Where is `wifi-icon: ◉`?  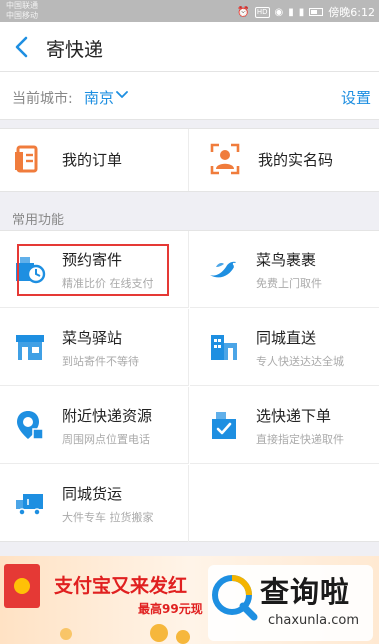 wifi-icon: ◉ is located at coordinates (279, 12).